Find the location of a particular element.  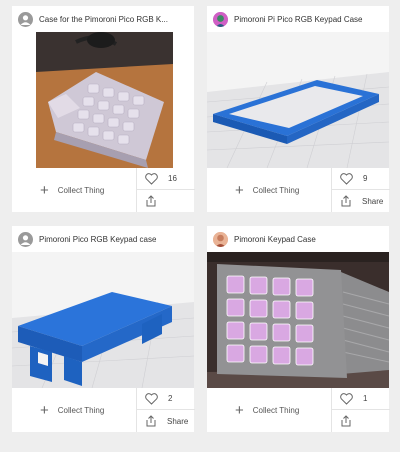

card-actions: 1 is located at coordinates (360, 410).